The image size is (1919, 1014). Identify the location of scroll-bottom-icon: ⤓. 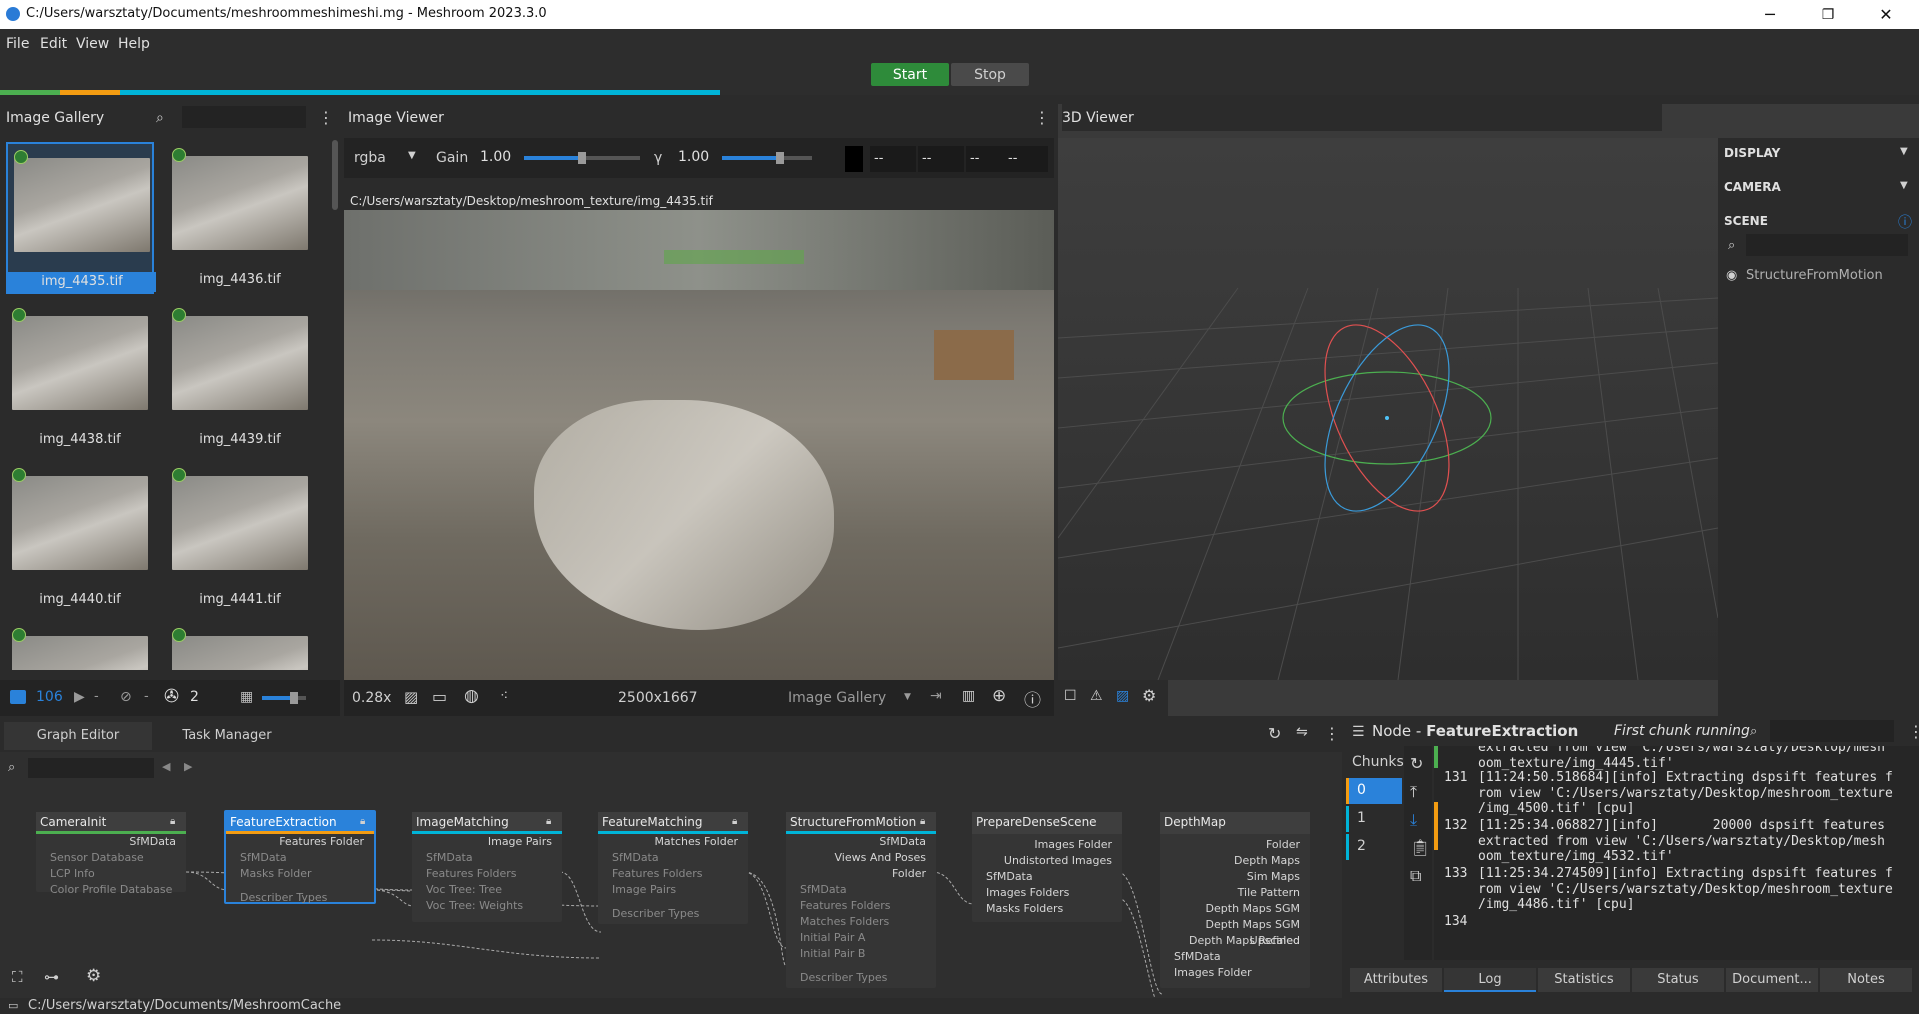
(1413, 820).